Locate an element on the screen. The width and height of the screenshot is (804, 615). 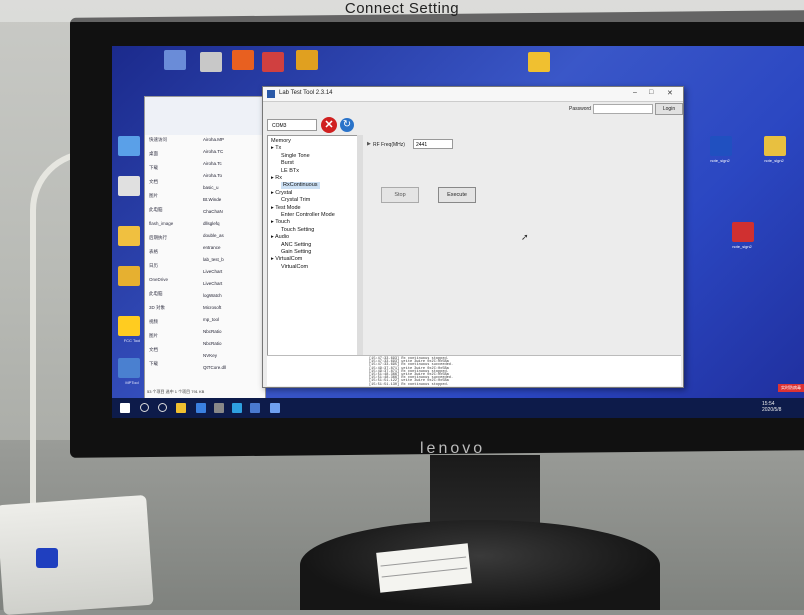
login-button: Login is located at coordinates (669, 109).